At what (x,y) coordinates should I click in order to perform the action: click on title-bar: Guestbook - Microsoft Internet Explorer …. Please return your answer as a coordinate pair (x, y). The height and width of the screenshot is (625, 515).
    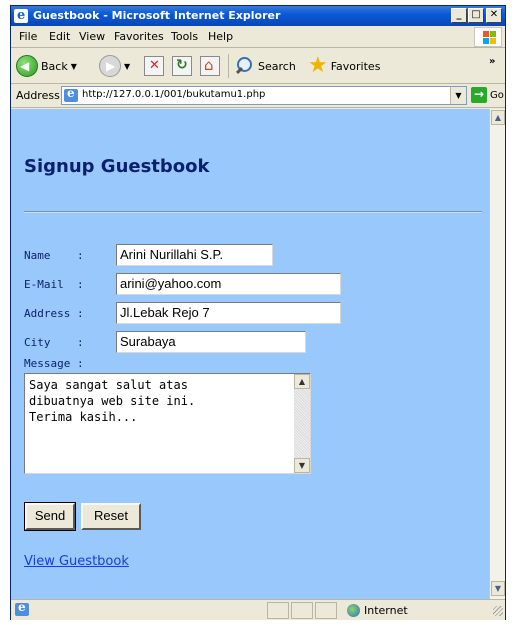
    Looking at the image, I should click on (258, 16).